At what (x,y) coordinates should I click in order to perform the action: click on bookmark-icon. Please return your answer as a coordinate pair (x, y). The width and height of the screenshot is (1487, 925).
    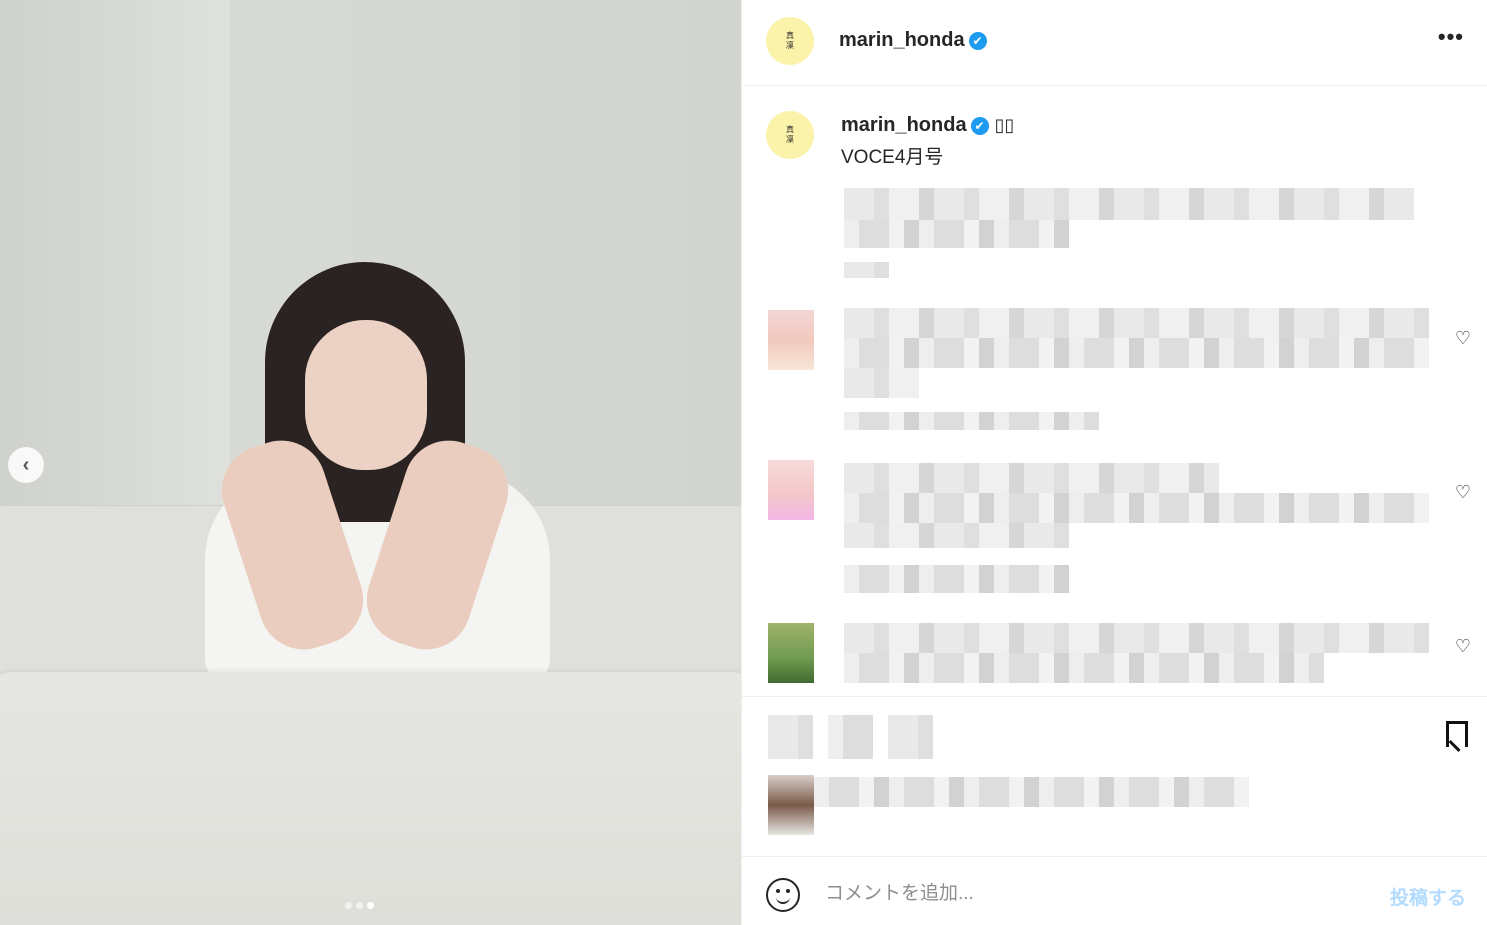
    Looking at the image, I should click on (1457, 734).